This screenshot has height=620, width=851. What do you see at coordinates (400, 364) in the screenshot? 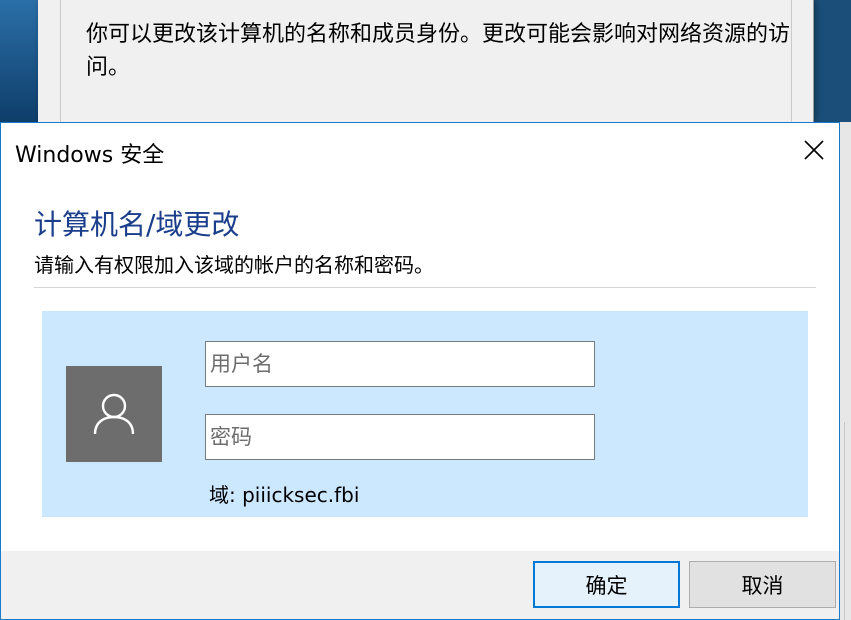
I see `username-input` at bounding box center [400, 364].